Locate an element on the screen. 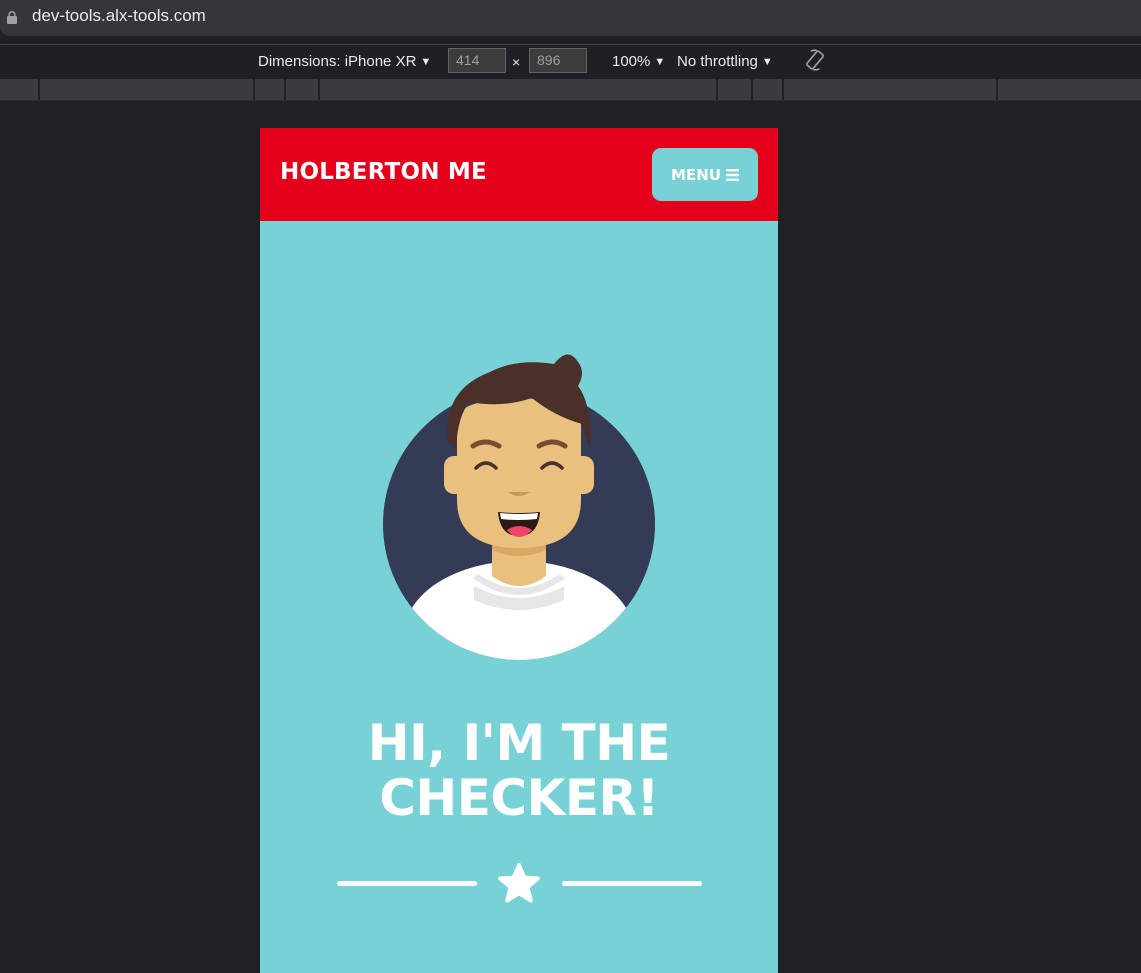  width-input: 414 is located at coordinates (477, 60).